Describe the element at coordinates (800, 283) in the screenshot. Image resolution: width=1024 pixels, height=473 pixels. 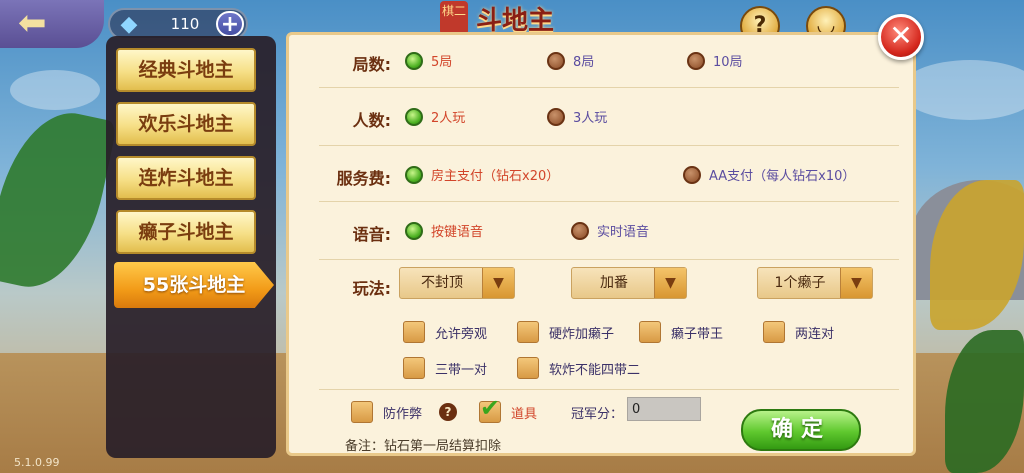
I see `dropdown-value: 1个癞子` at that location.